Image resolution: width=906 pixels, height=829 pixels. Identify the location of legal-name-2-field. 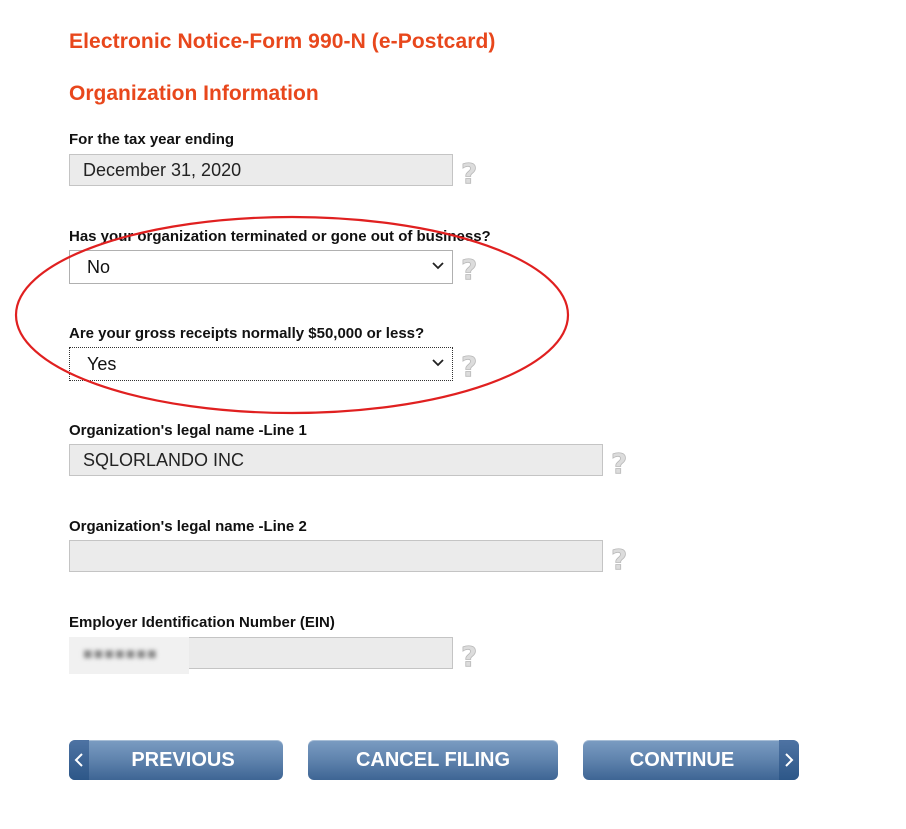
(336, 556).